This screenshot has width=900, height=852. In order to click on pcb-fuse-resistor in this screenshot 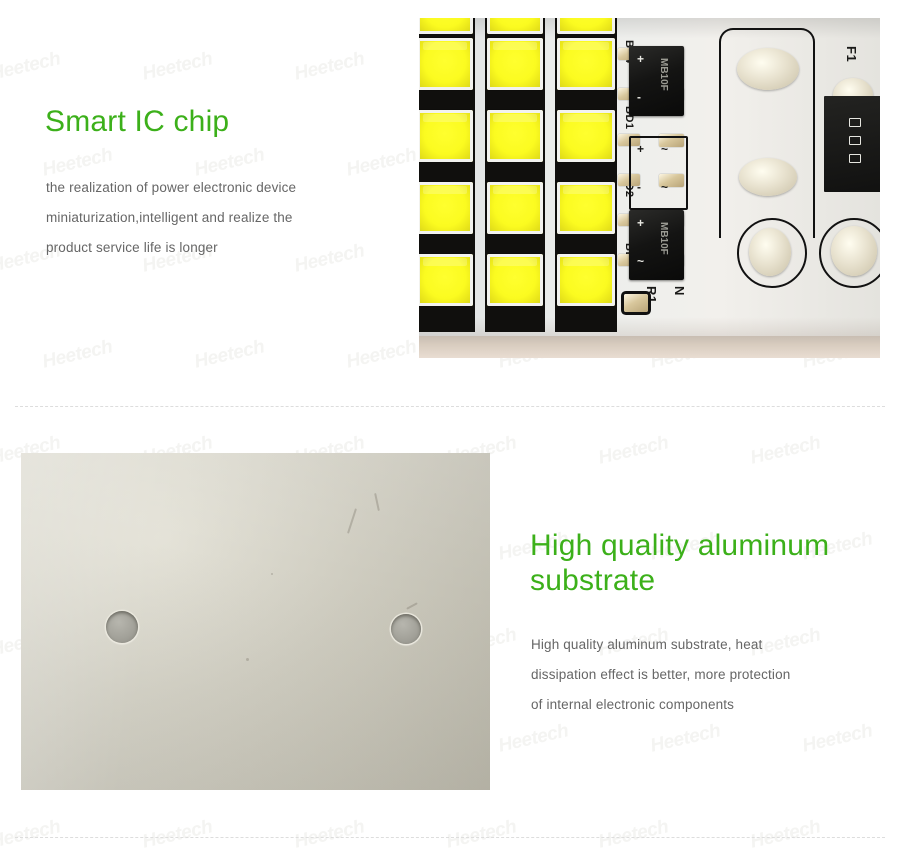, I will do `click(852, 144)`.